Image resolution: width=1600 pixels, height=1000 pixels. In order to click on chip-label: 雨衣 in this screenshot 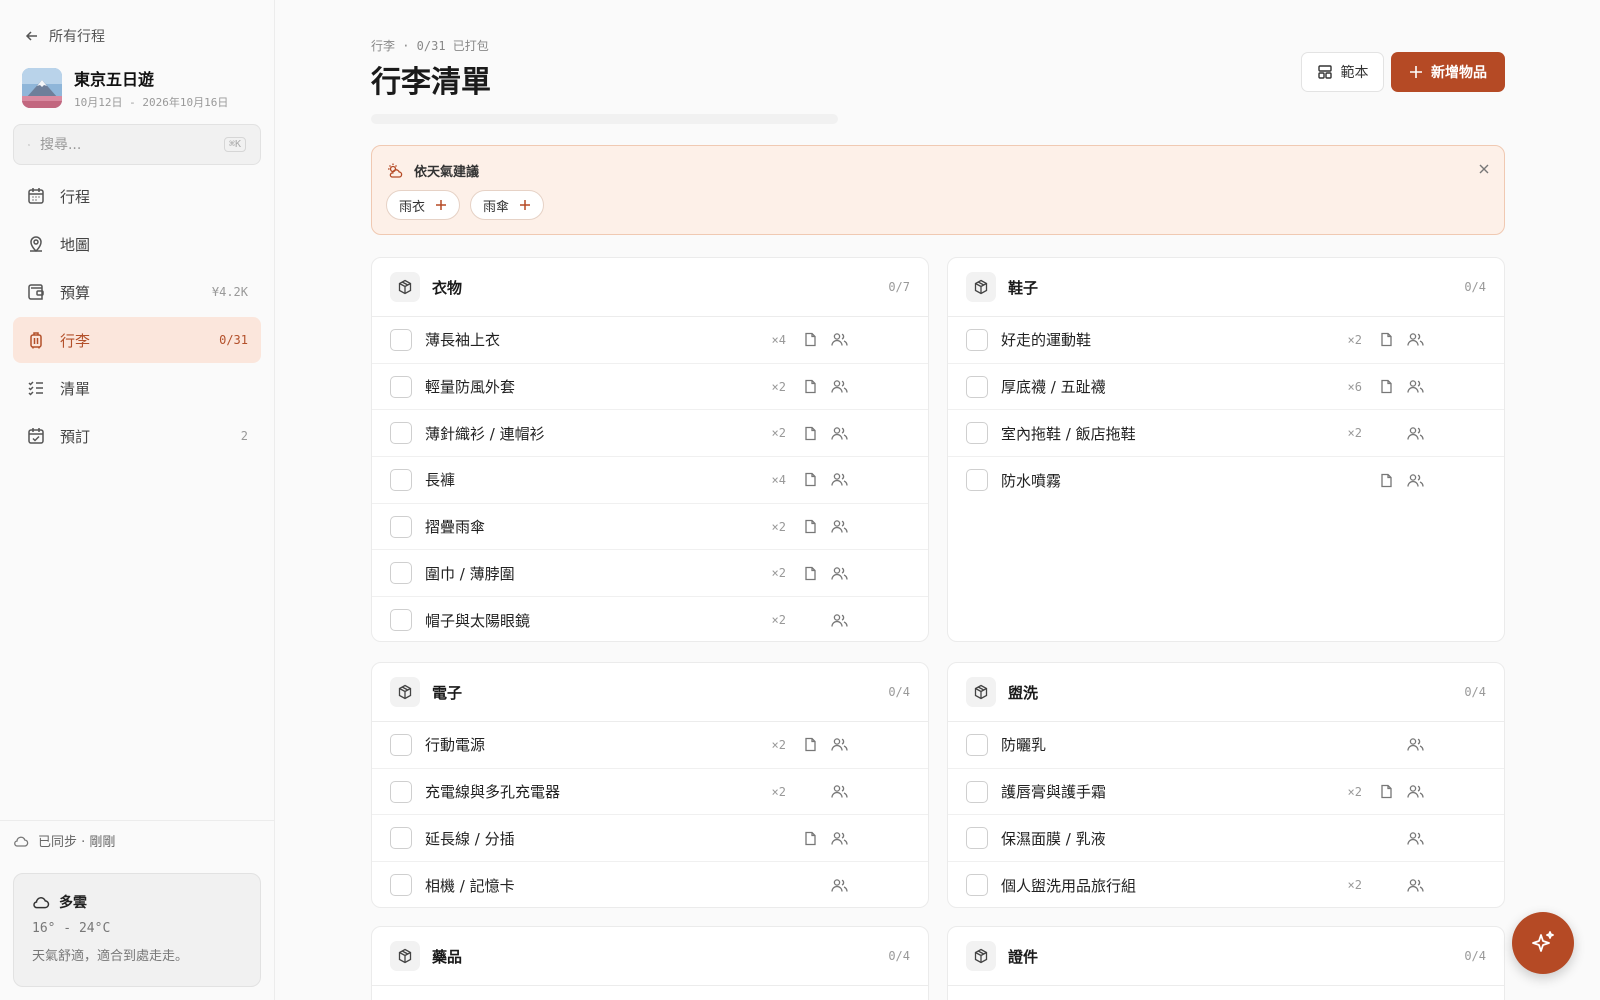, I will do `click(412, 207)`.